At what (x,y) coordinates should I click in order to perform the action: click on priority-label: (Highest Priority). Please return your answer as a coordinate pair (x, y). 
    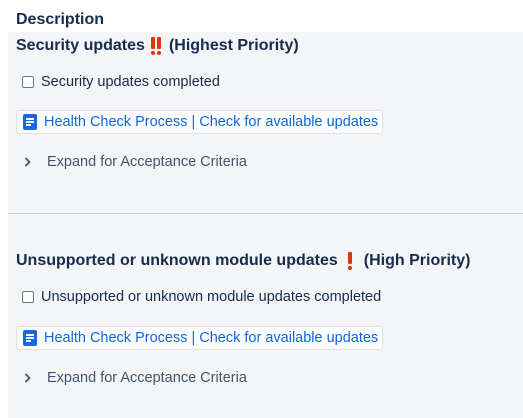
    Looking at the image, I should click on (233, 45).